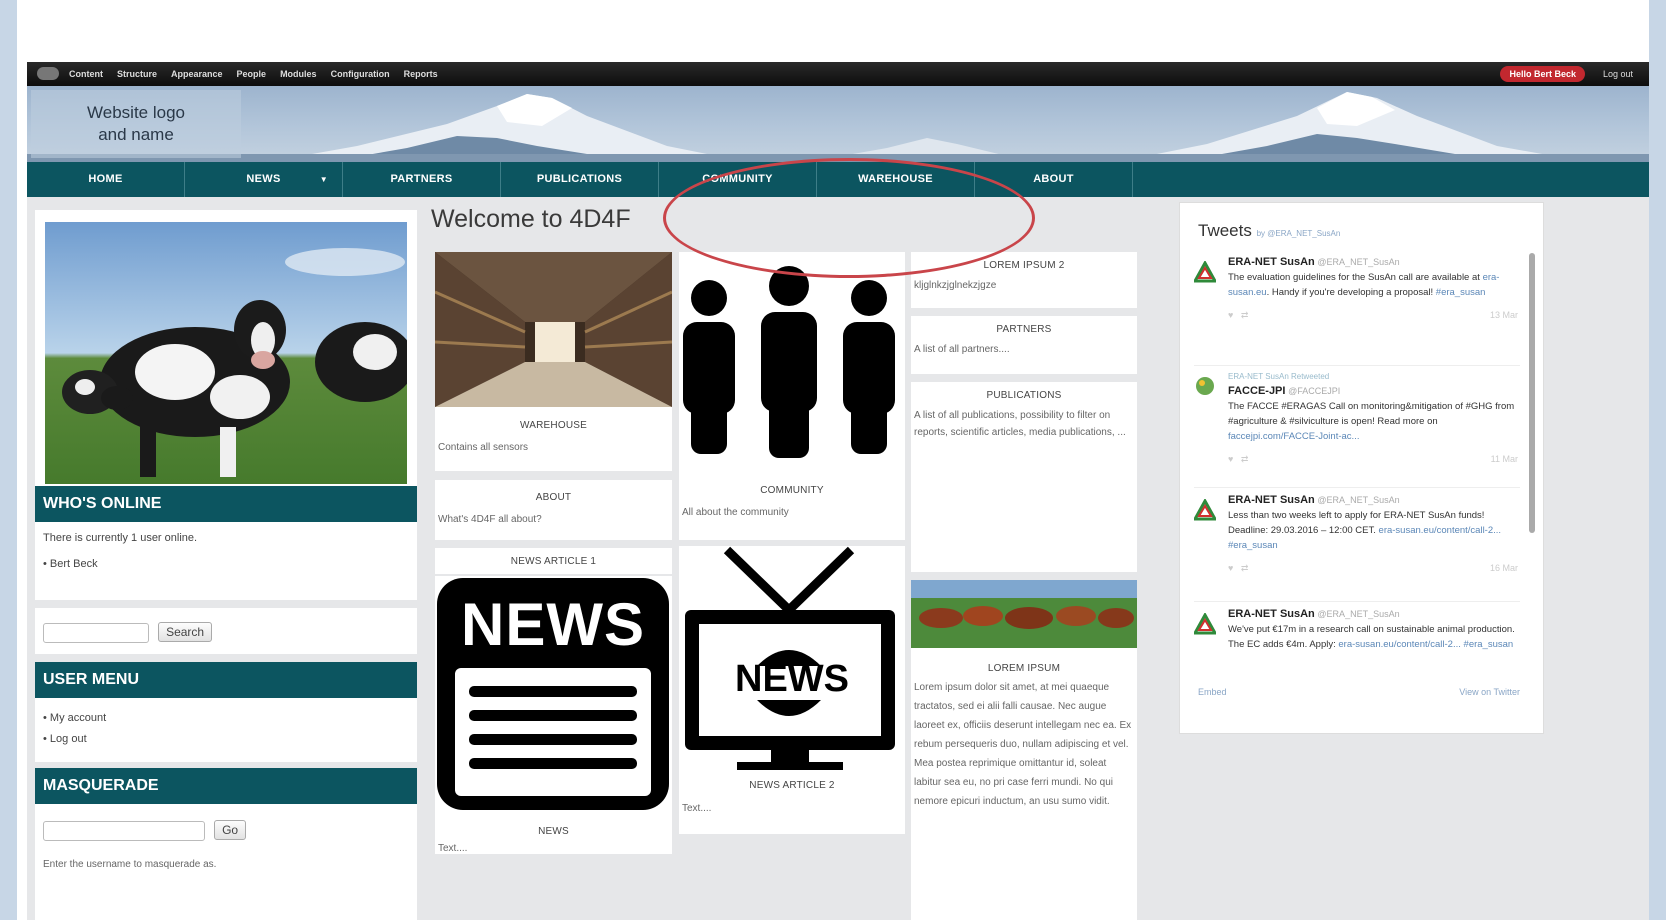 This screenshot has width=1666, height=920. I want to click on toolbar-item-modules: Modules, so click(298, 74).